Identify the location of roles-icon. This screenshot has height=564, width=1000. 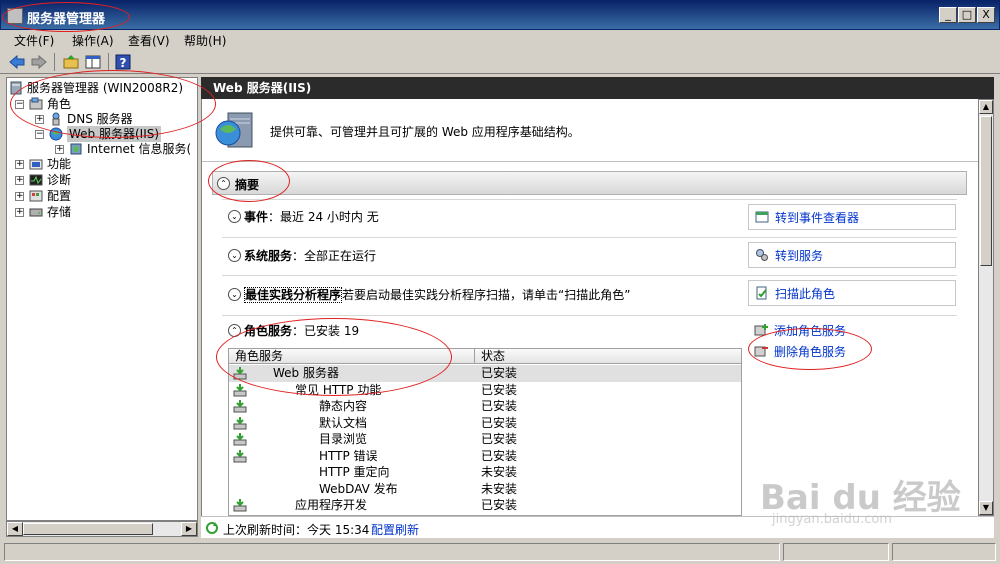
(36, 103).